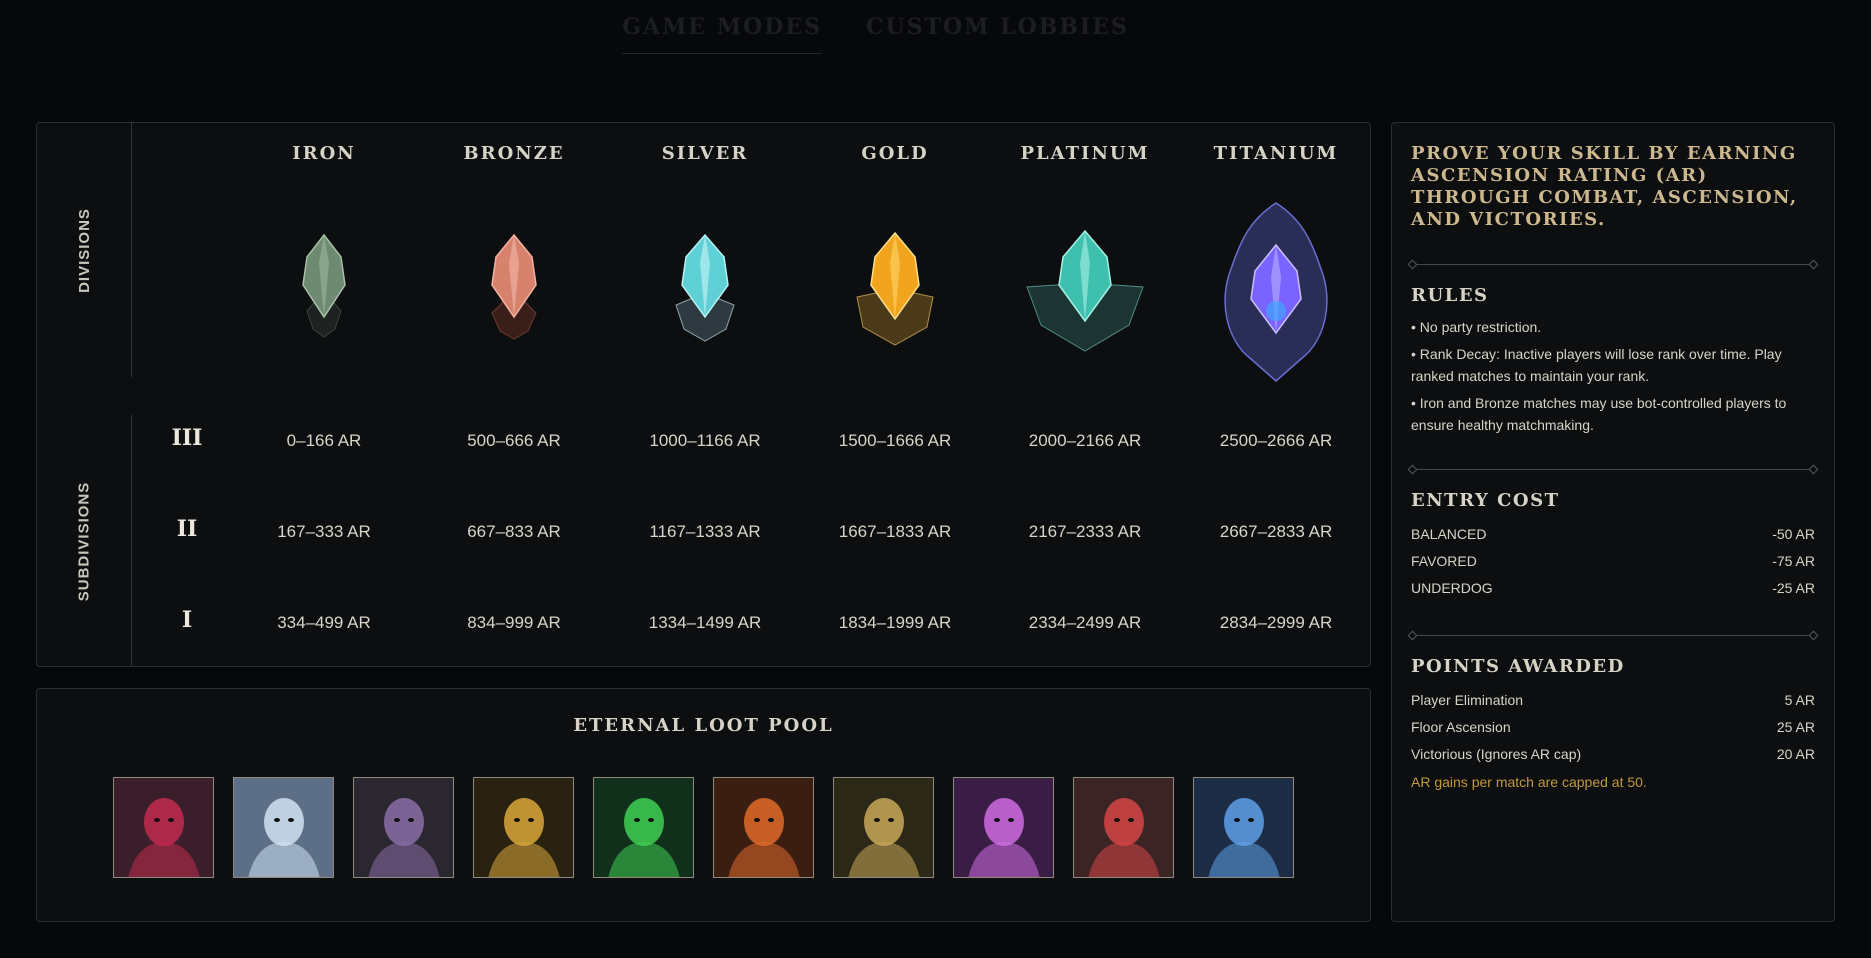 This screenshot has height=958, width=1871. What do you see at coordinates (1085, 531) in the screenshot?
I see `ar-range-cell: 2167–2333 AR` at bounding box center [1085, 531].